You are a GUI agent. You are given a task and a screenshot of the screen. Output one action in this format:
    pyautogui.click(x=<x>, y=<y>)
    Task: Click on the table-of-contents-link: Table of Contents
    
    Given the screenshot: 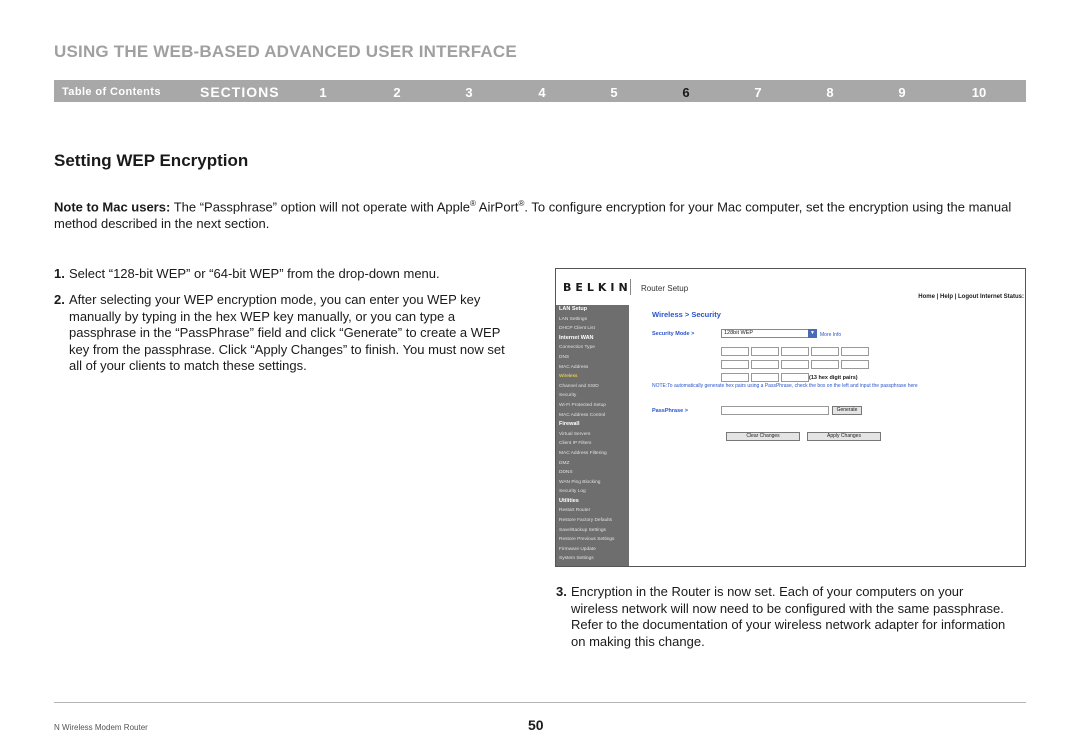 What is the action you would take?
    pyautogui.click(x=111, y=92)
    